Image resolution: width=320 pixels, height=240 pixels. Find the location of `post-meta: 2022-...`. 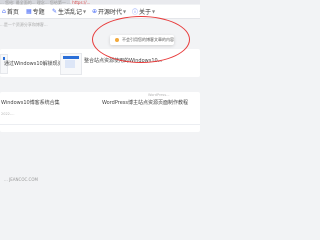

post-meta: 2022-... is located at coordinates (8, 114).